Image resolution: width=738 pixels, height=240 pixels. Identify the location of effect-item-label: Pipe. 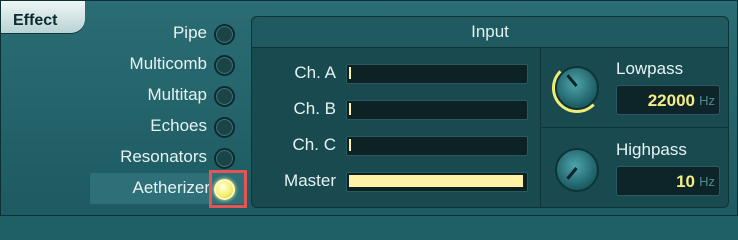
(189, 32).